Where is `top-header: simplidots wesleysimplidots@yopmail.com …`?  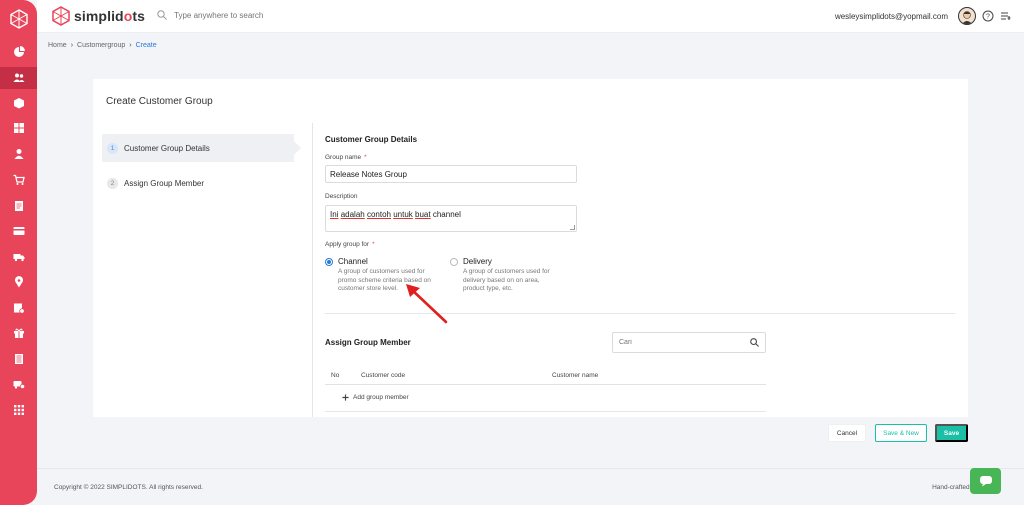
top-header: simplidots wesleysimplidots@yopmail.com … is located at coordinates (530, 16).